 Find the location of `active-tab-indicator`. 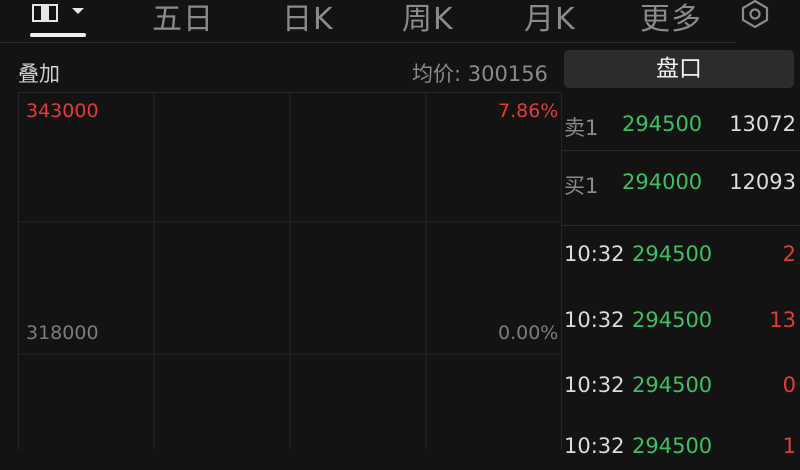

active-tab-indicator is located at coordinates (58, 35).